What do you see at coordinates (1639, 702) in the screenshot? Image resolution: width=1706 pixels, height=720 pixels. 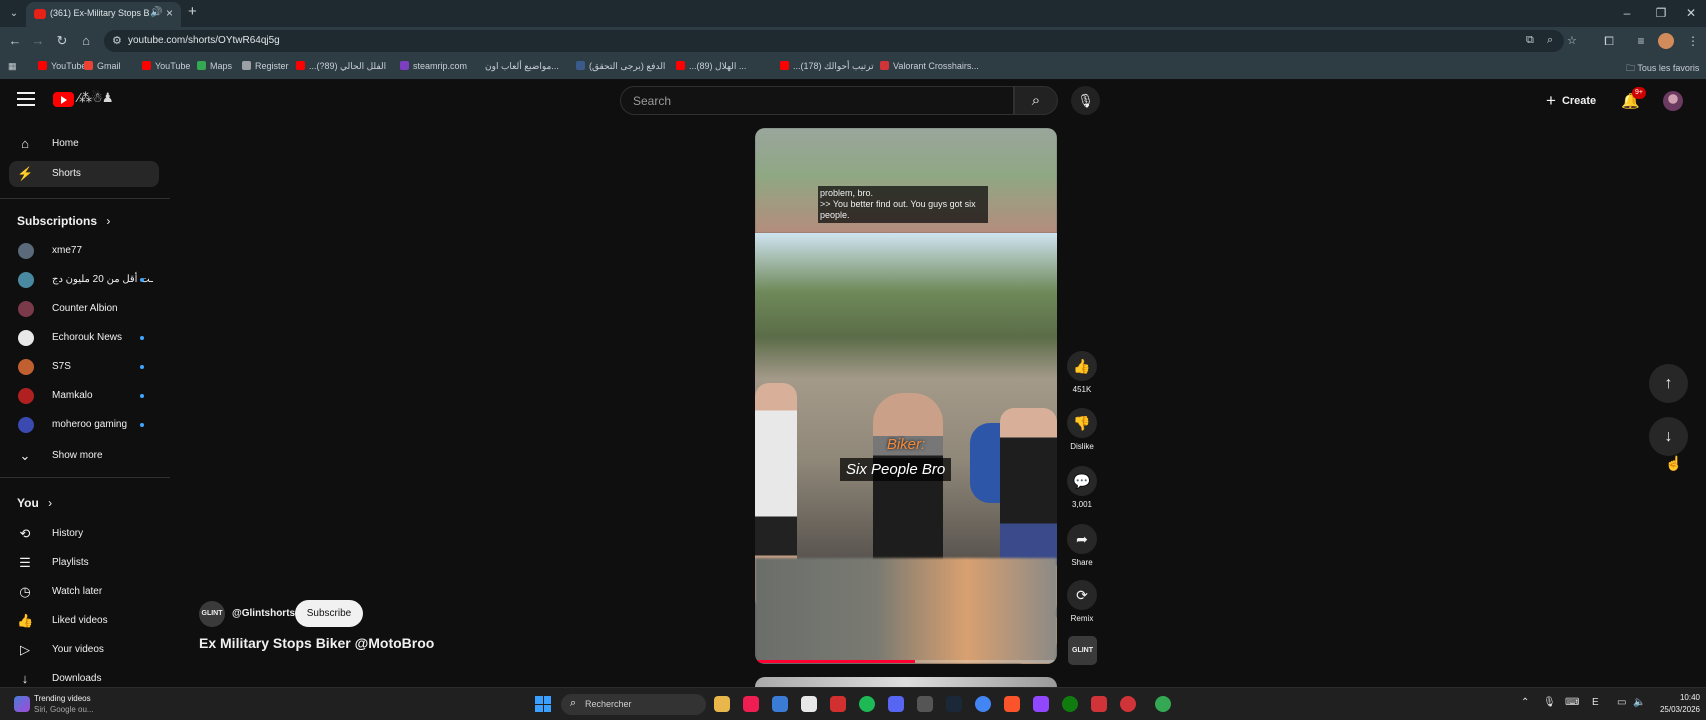 I see `volume-icon: 🔈` at bounding box center [1639, 702].